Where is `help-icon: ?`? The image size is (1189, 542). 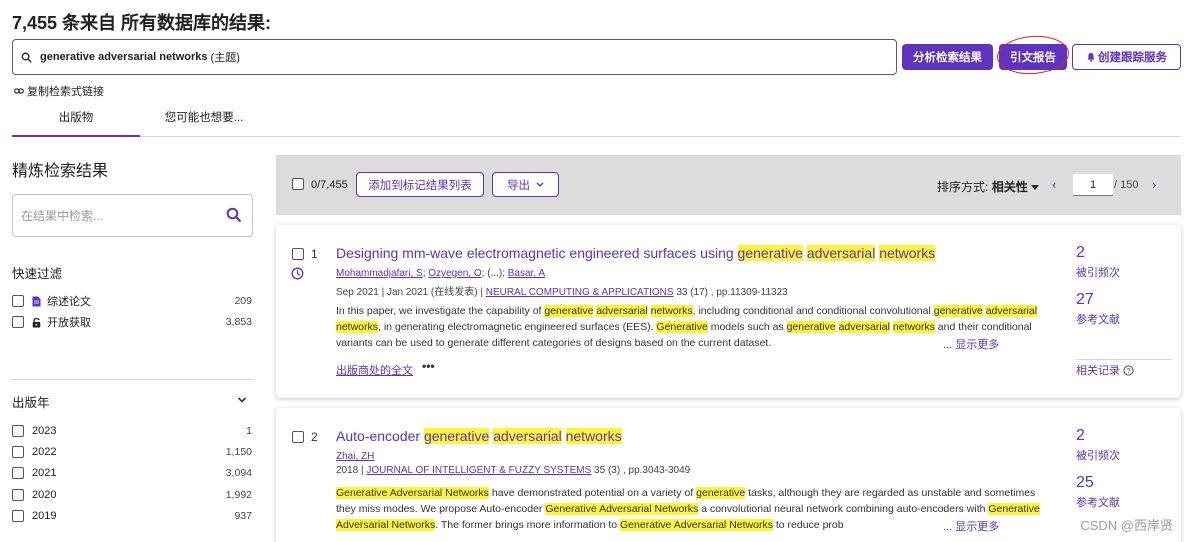 help-icon: ? is located at coordinates (1128, 370).